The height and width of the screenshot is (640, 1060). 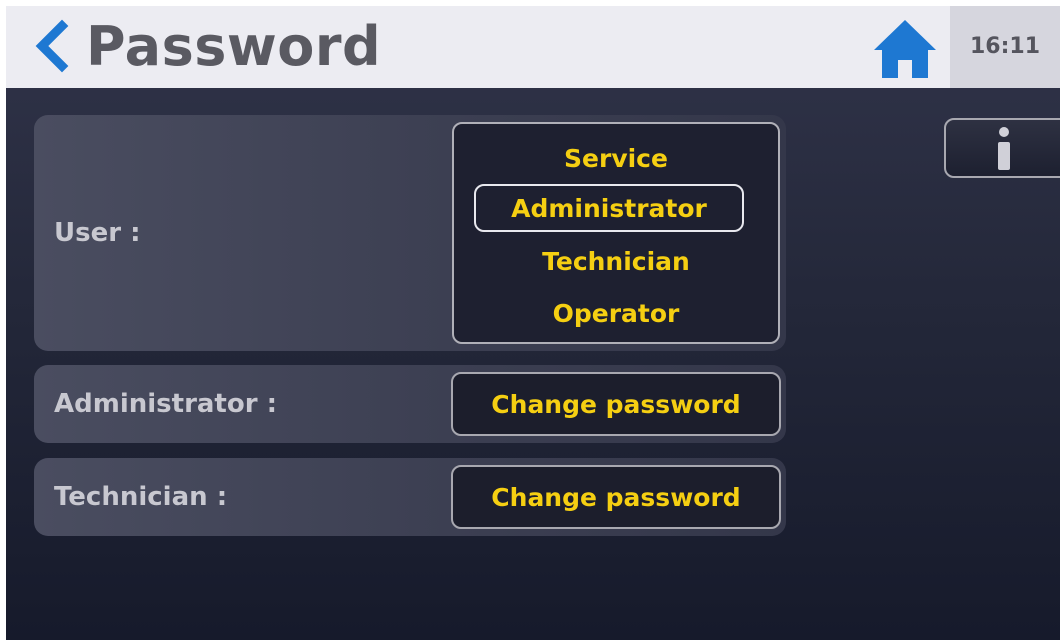 I want to click on info-icon, so click(x=1004, y=148).